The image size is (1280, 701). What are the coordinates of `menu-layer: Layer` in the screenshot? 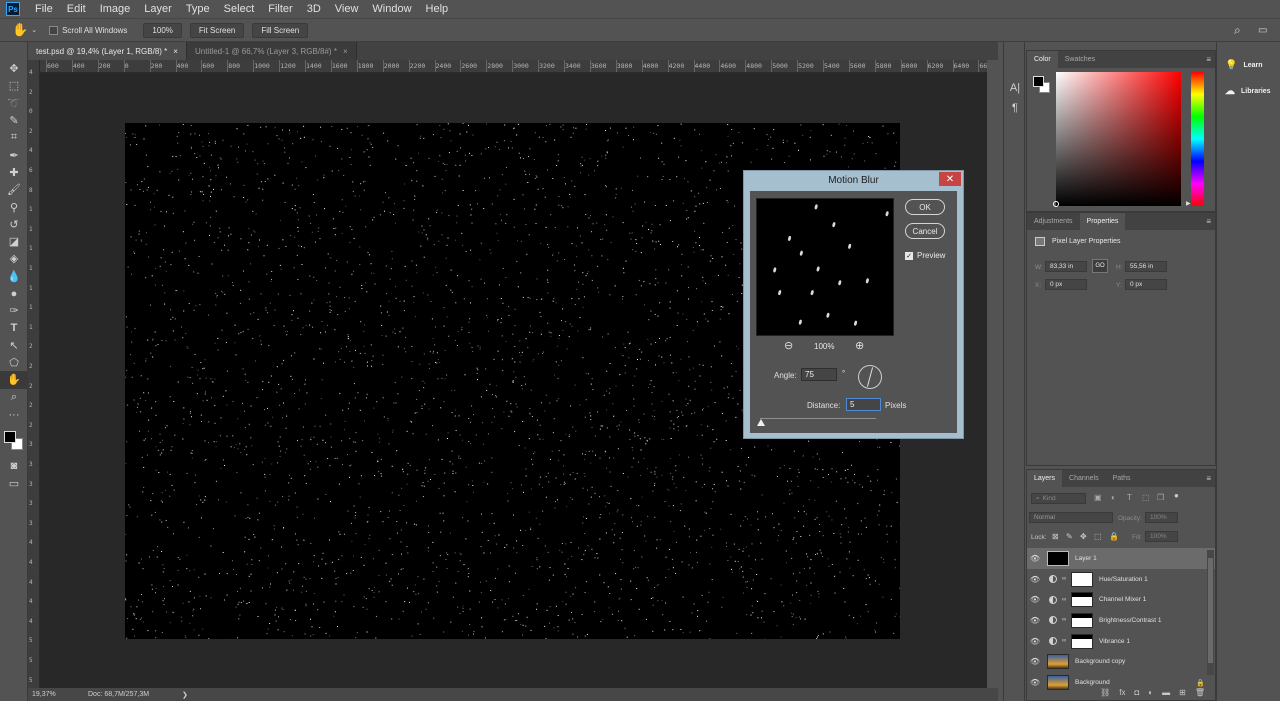 It's located at (158, 9).